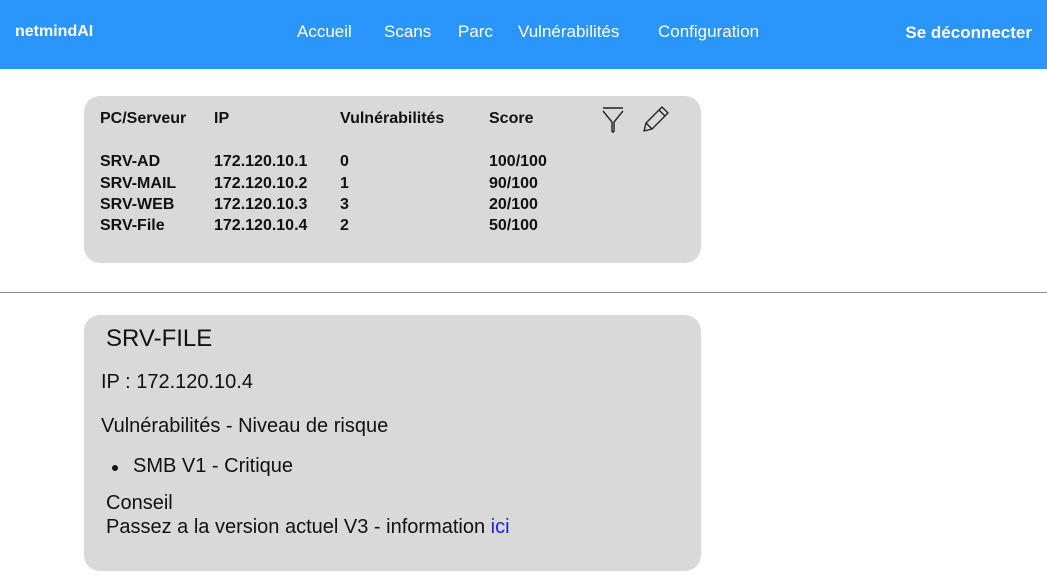 This screenshot has width=1047, height=588. Describe the element at coordinates (261, 161) in the screenshot. I see `cell-ip: 172.120.10.1` at that location.